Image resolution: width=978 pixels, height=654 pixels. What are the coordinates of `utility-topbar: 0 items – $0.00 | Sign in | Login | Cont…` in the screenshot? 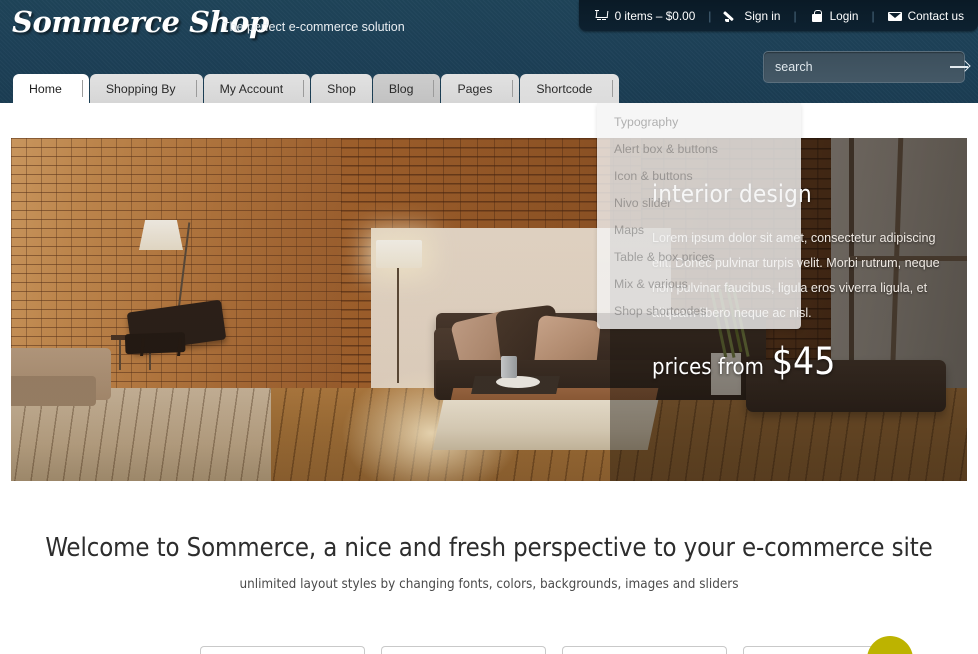 It's located at (778, 15).